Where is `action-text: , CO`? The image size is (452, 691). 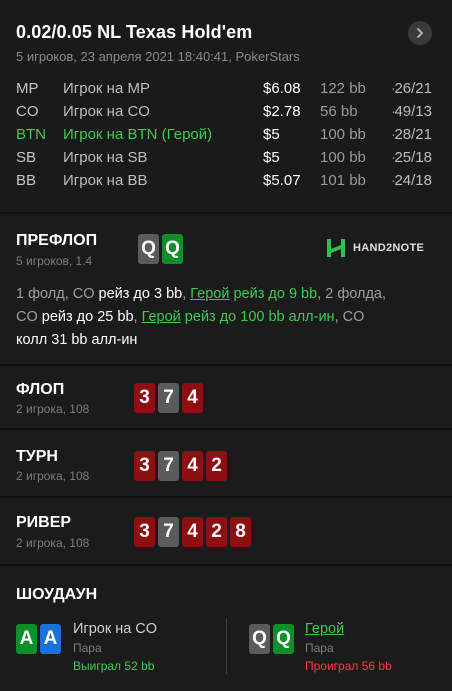 action-text: , CO is located at coordinates (349, 317).